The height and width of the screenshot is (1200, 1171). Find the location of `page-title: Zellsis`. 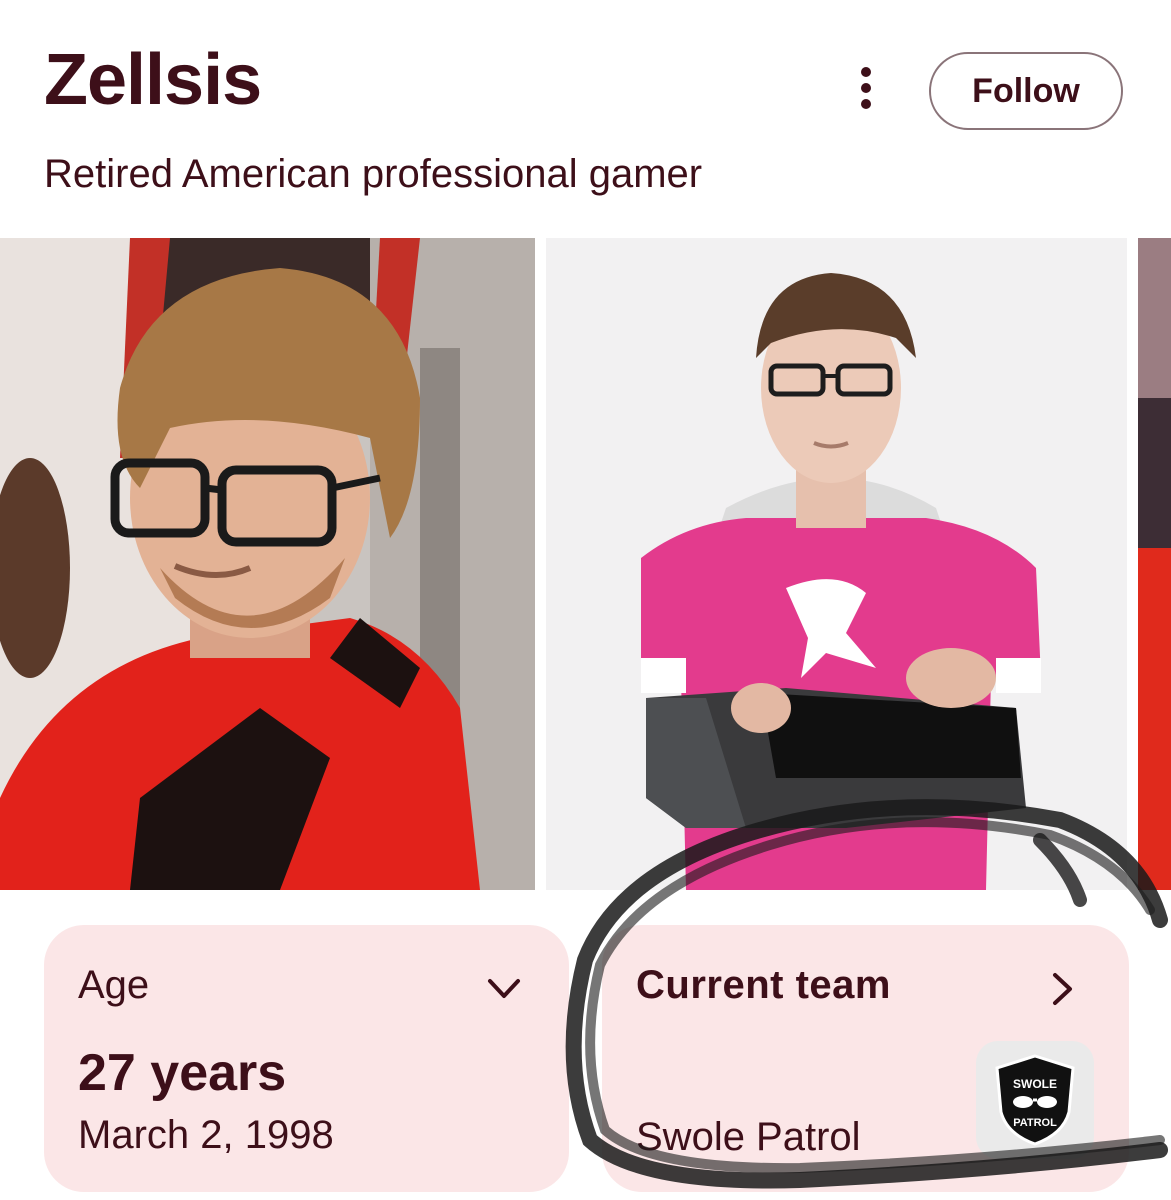

page-title: Zellsis is located at coordinates (153, 80).